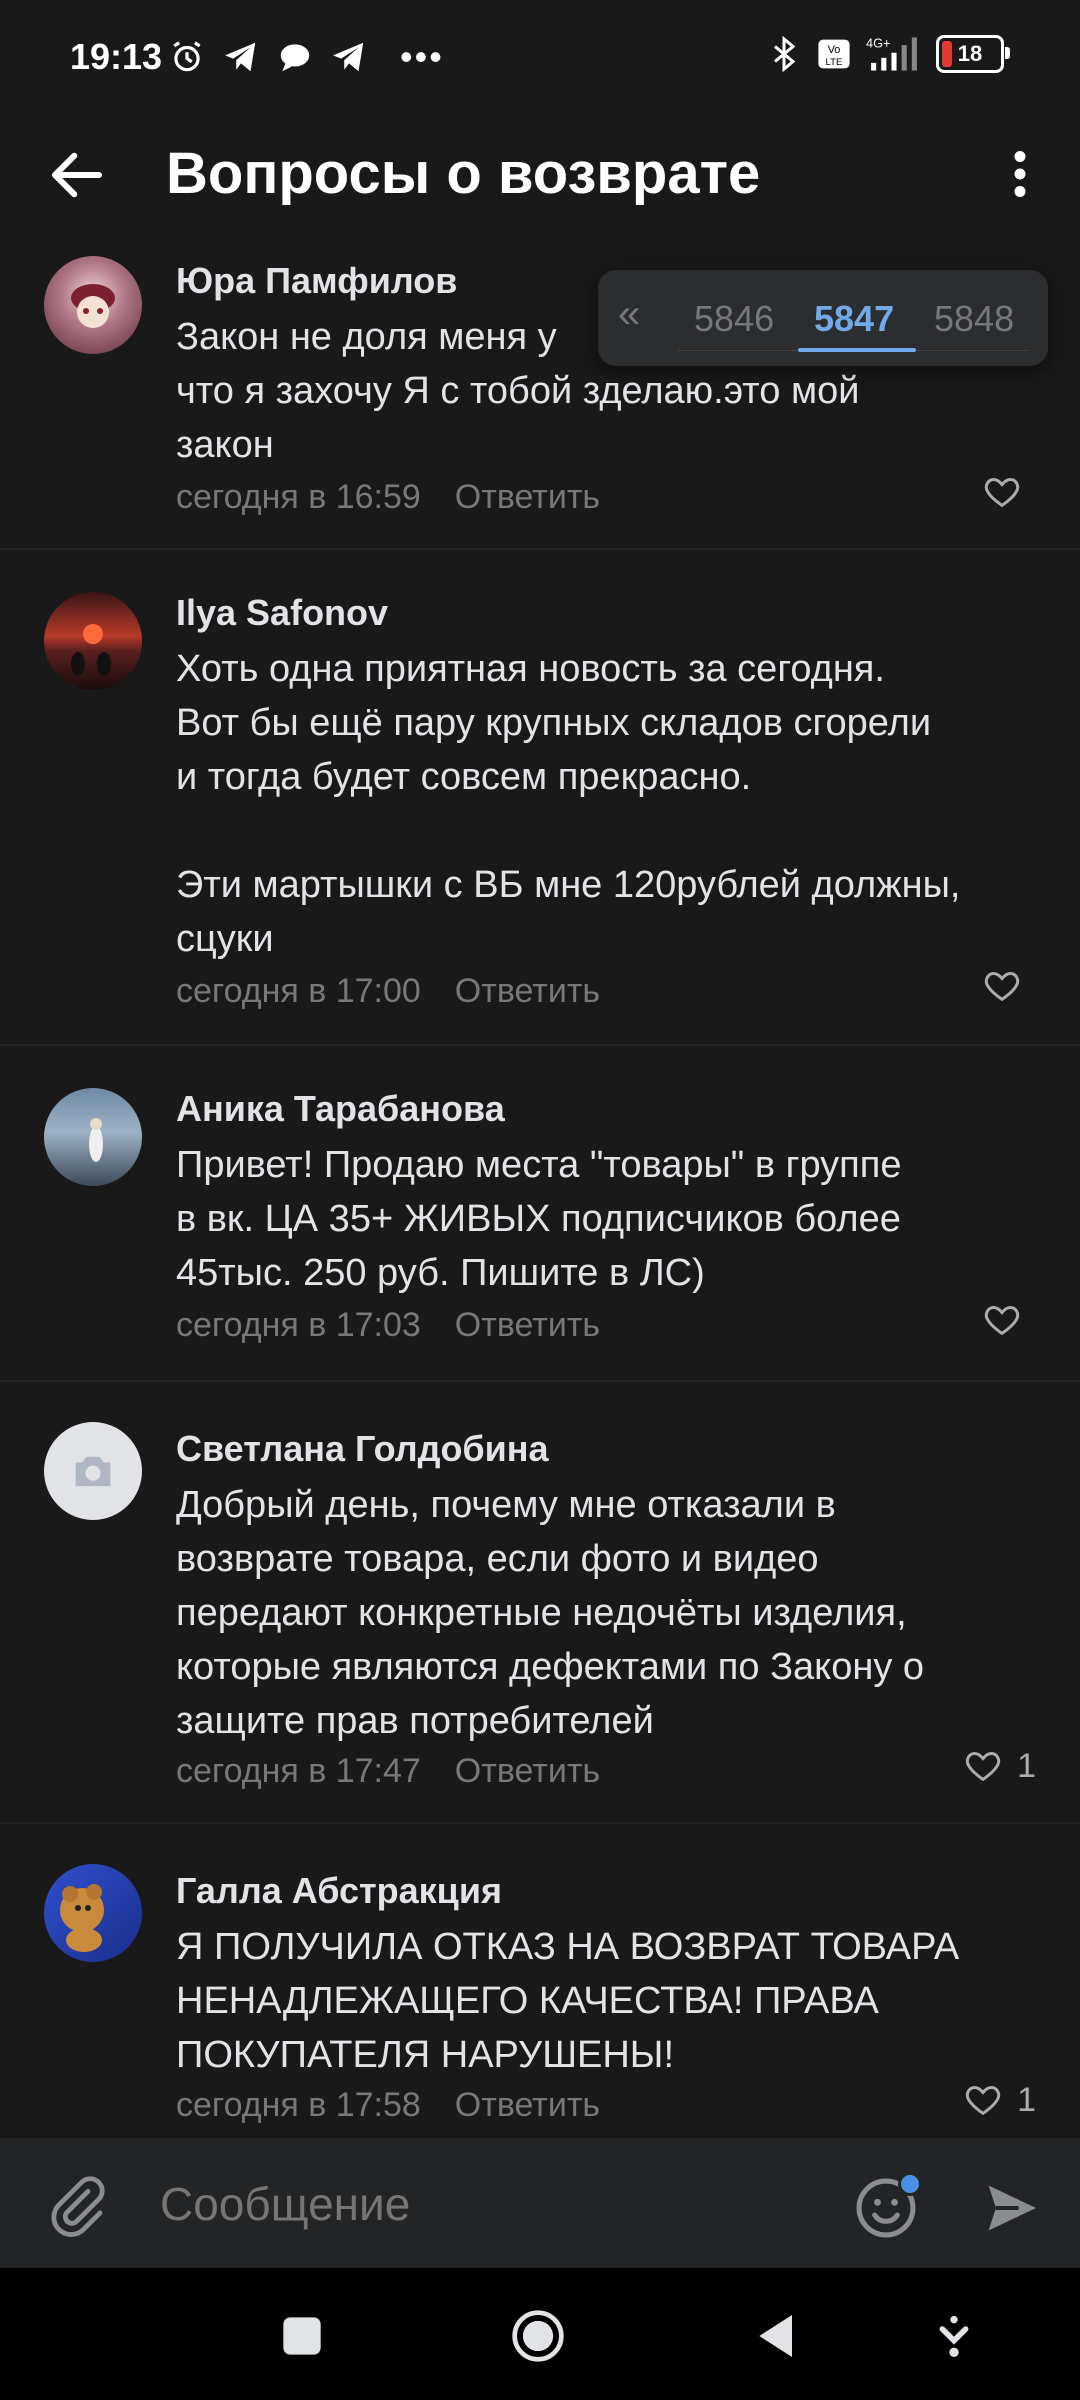 The width and height of the screenshot is (1080, 2400). I want to click on more-notifications-icon: •••, so click(422, 56).